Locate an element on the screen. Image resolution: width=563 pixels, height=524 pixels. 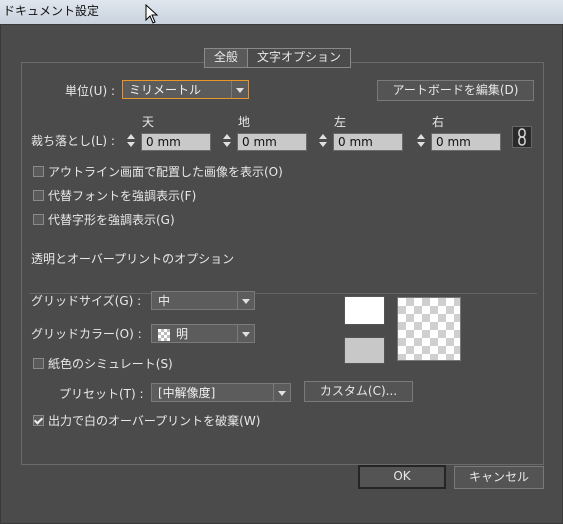
bleed-header-top: 天 is located at coordinates (148, 122).